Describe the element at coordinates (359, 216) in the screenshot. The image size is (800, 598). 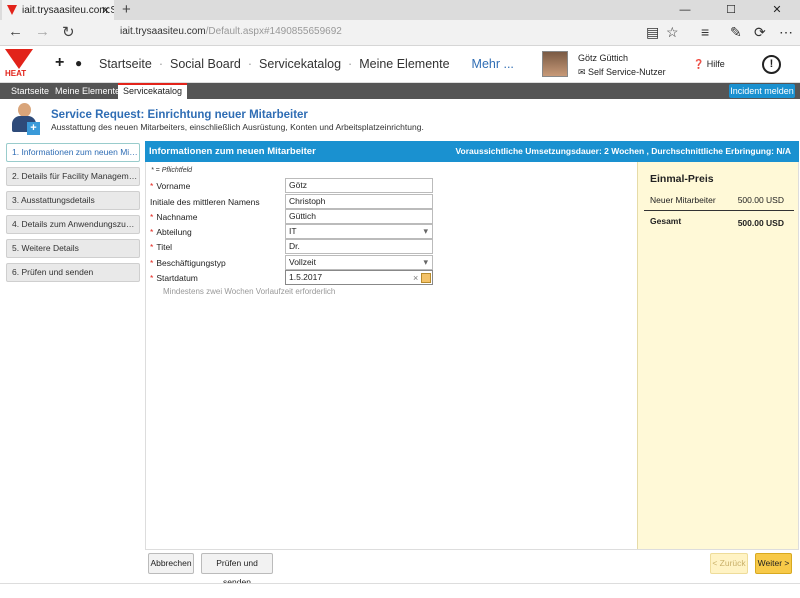
I see `nachname-field: Güttich` at that location.